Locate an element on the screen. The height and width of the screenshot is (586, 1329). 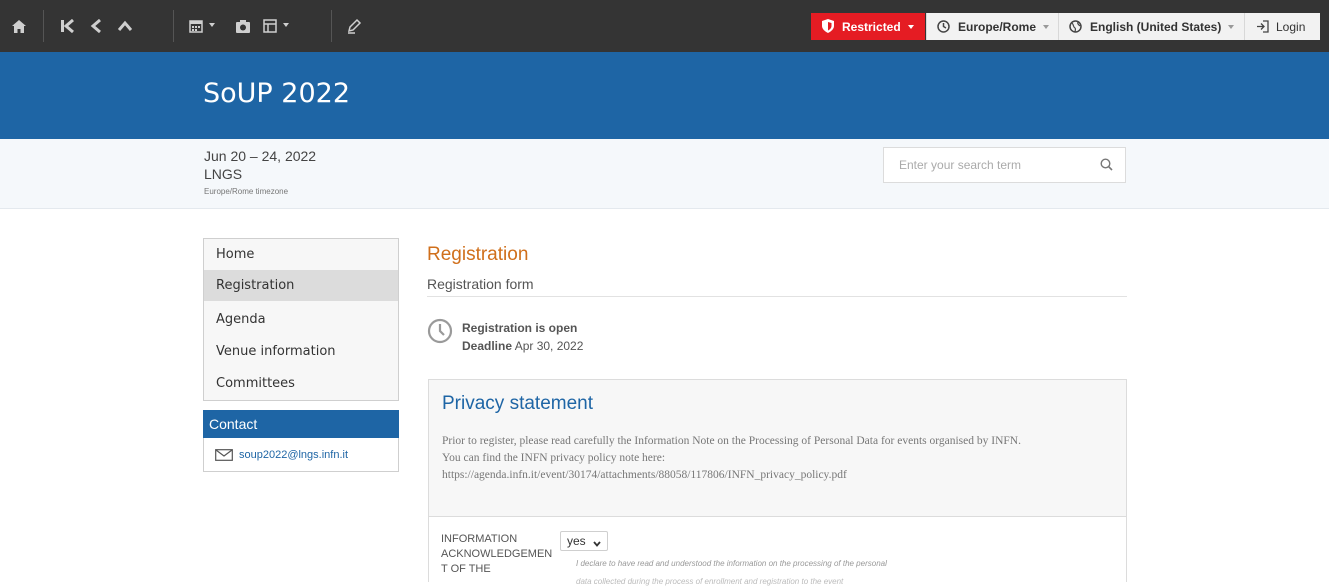
sidebar-item-registration: Registration is located at coordinates (301, 285).